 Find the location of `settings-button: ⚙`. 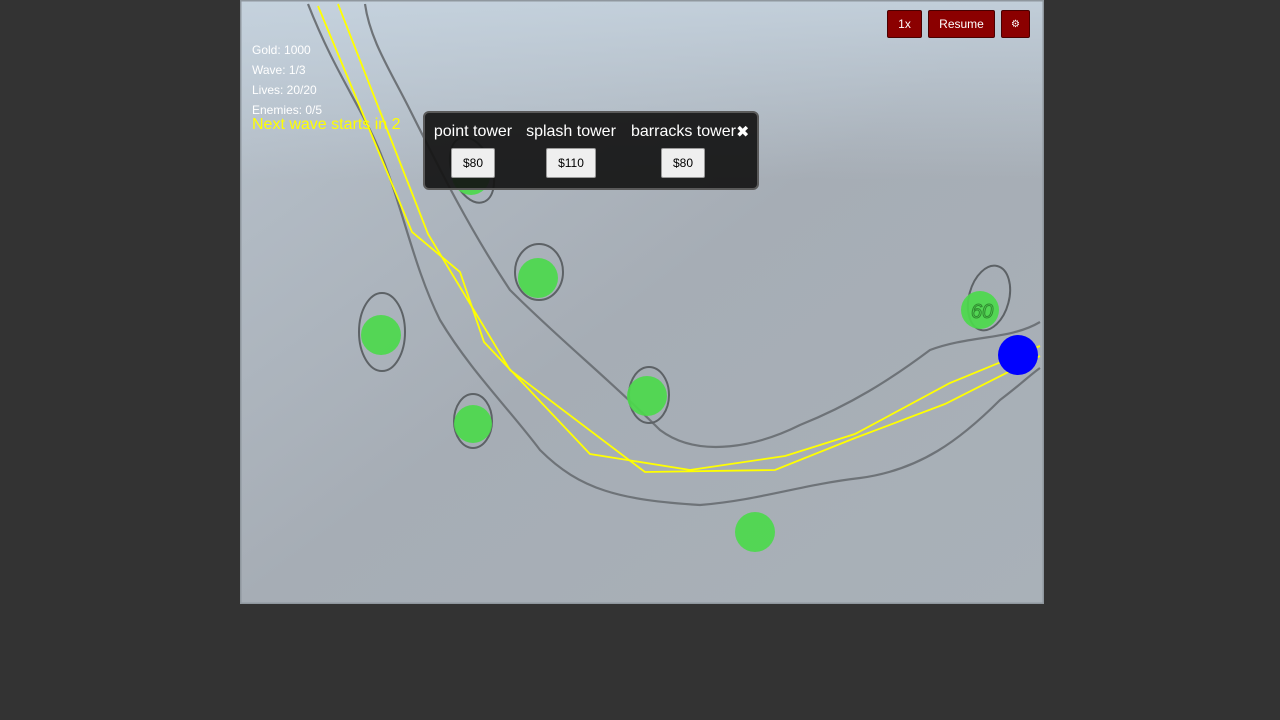

settings-button: ⚙ is located at coordinates (1015, 24).